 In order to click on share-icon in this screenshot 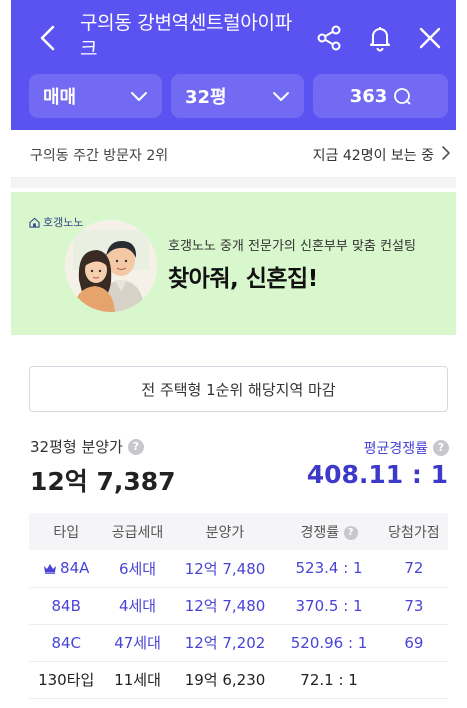, I will do `click(330, 38)`.